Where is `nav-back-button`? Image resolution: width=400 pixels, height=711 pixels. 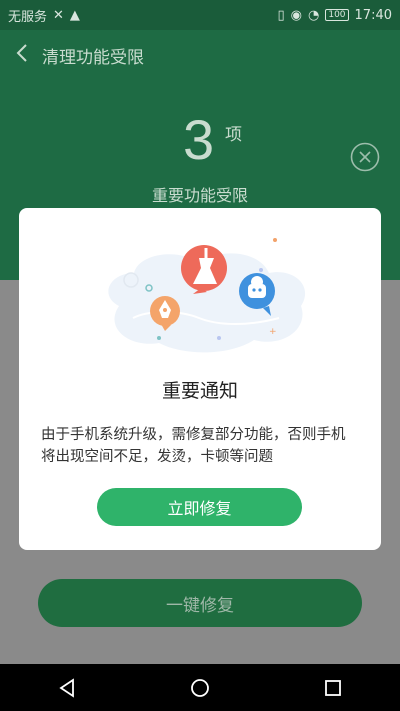 nav-back-button is located at coordinates (67, 687).